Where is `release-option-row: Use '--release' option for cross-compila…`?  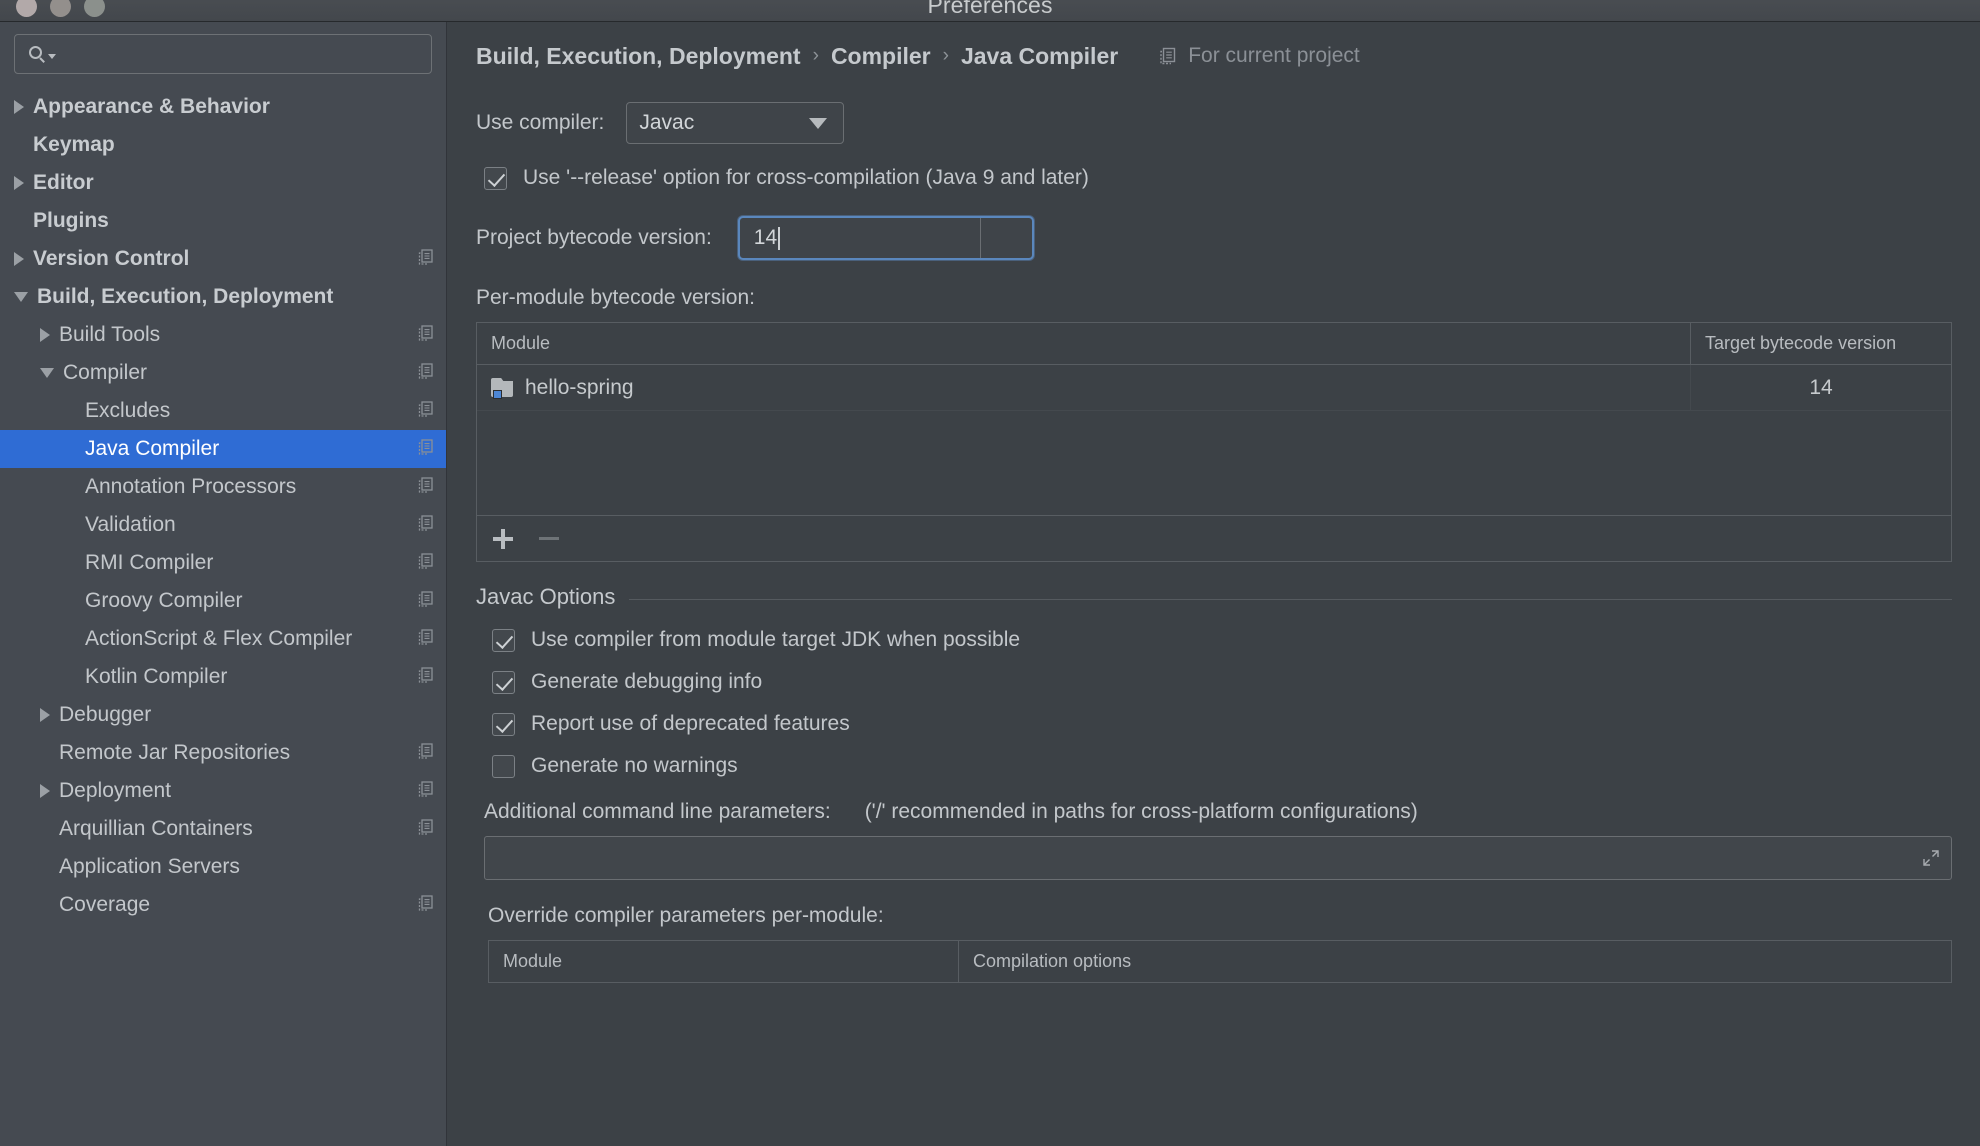 release-option-row: Use '--release' option for cross-compila… is located at coordinates (1214, 167).